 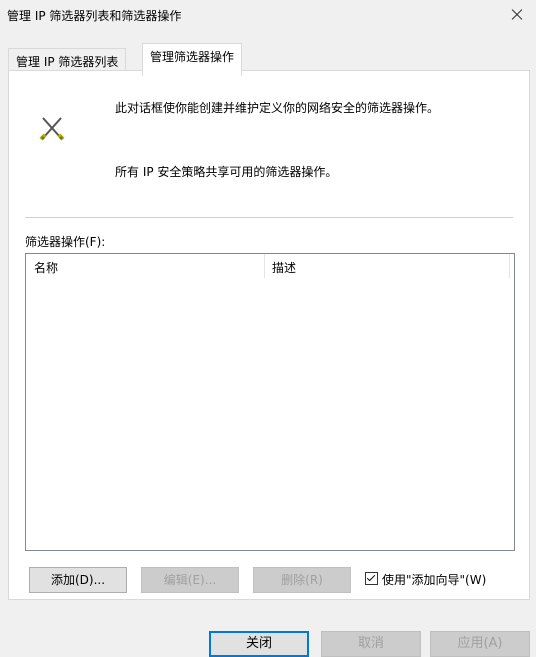 I want to click on close-button: 关闭, so click(x=259, y=644).